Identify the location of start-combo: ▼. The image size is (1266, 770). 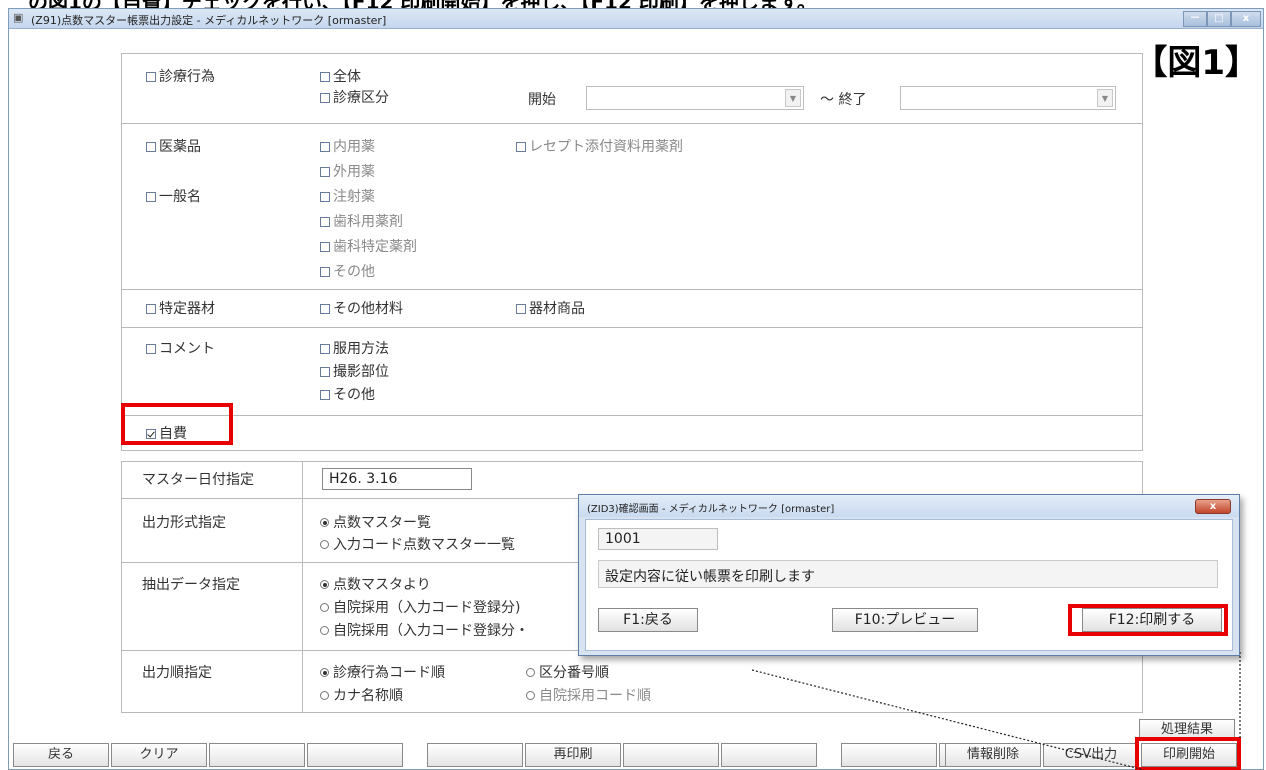
(695, 98).